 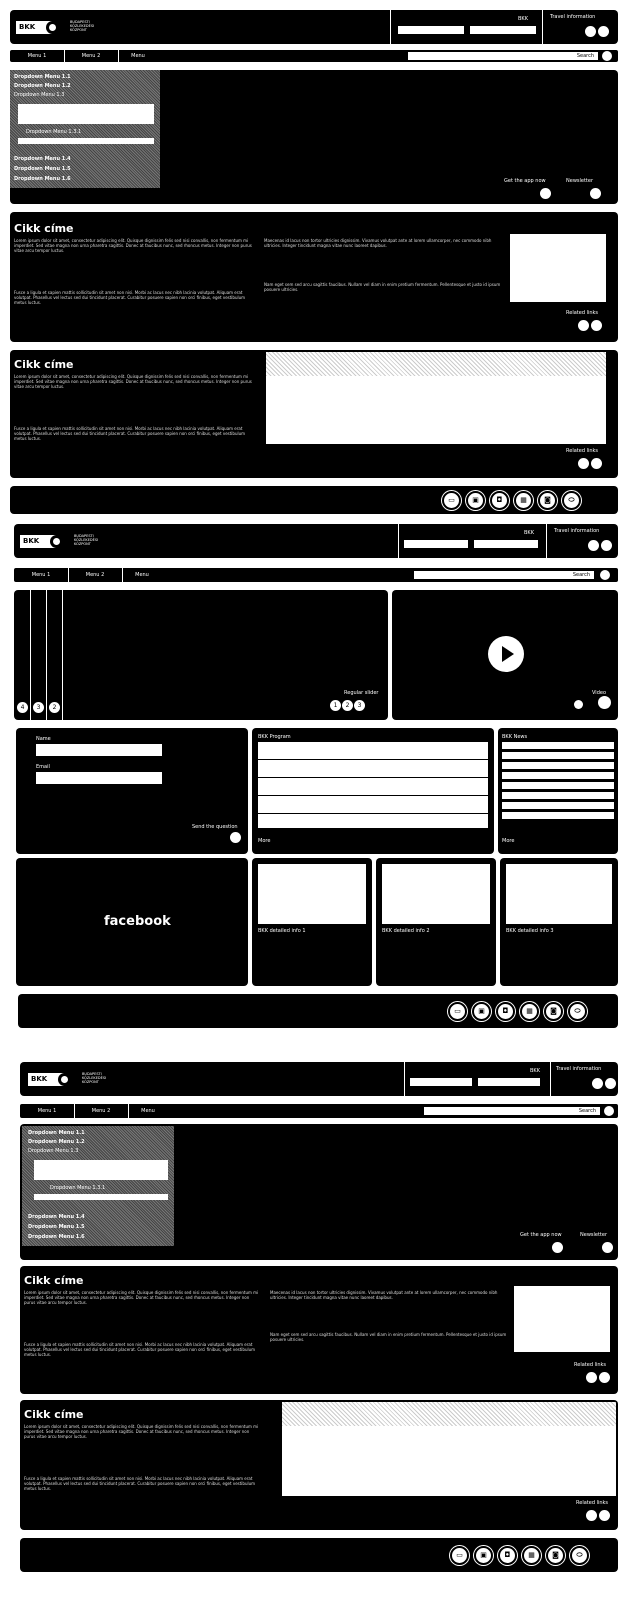 What do you see at coordinates (512, 1111) in the screenshot?
I see `search-input-3: Search` at bounding box center [512, 1111].